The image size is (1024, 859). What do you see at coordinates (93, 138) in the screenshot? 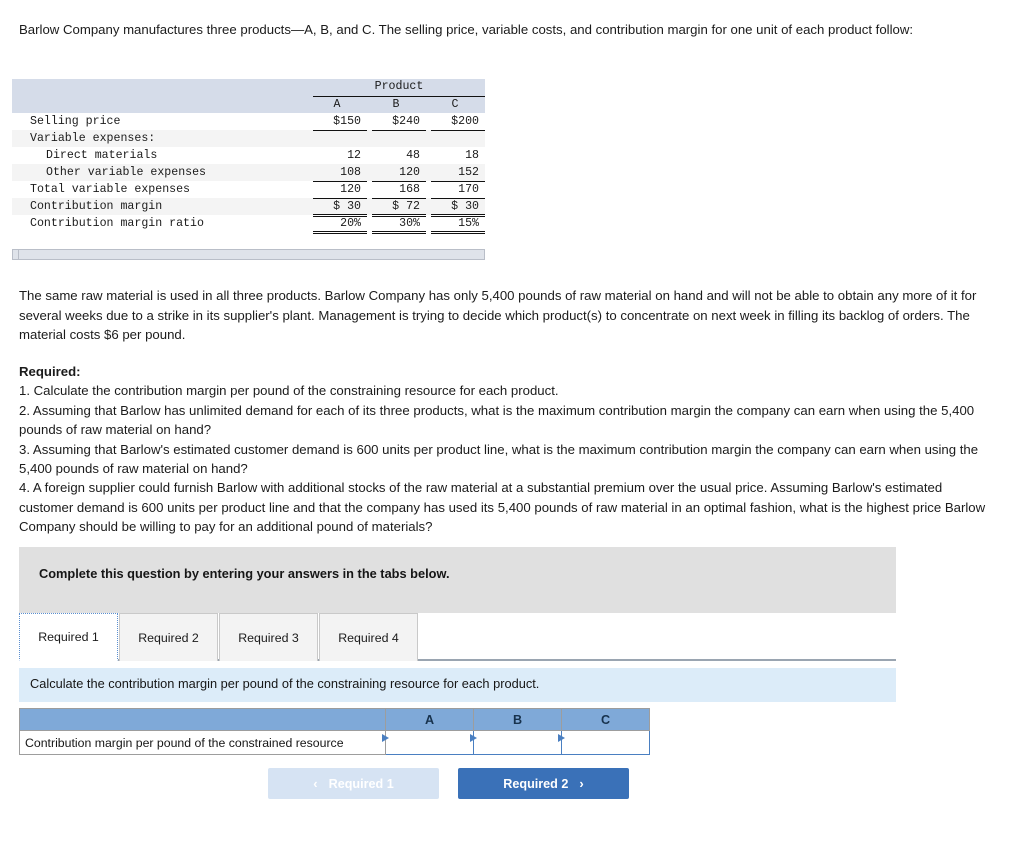
I see `row-label: Variable expenses:` at bounding box center [93, 138].